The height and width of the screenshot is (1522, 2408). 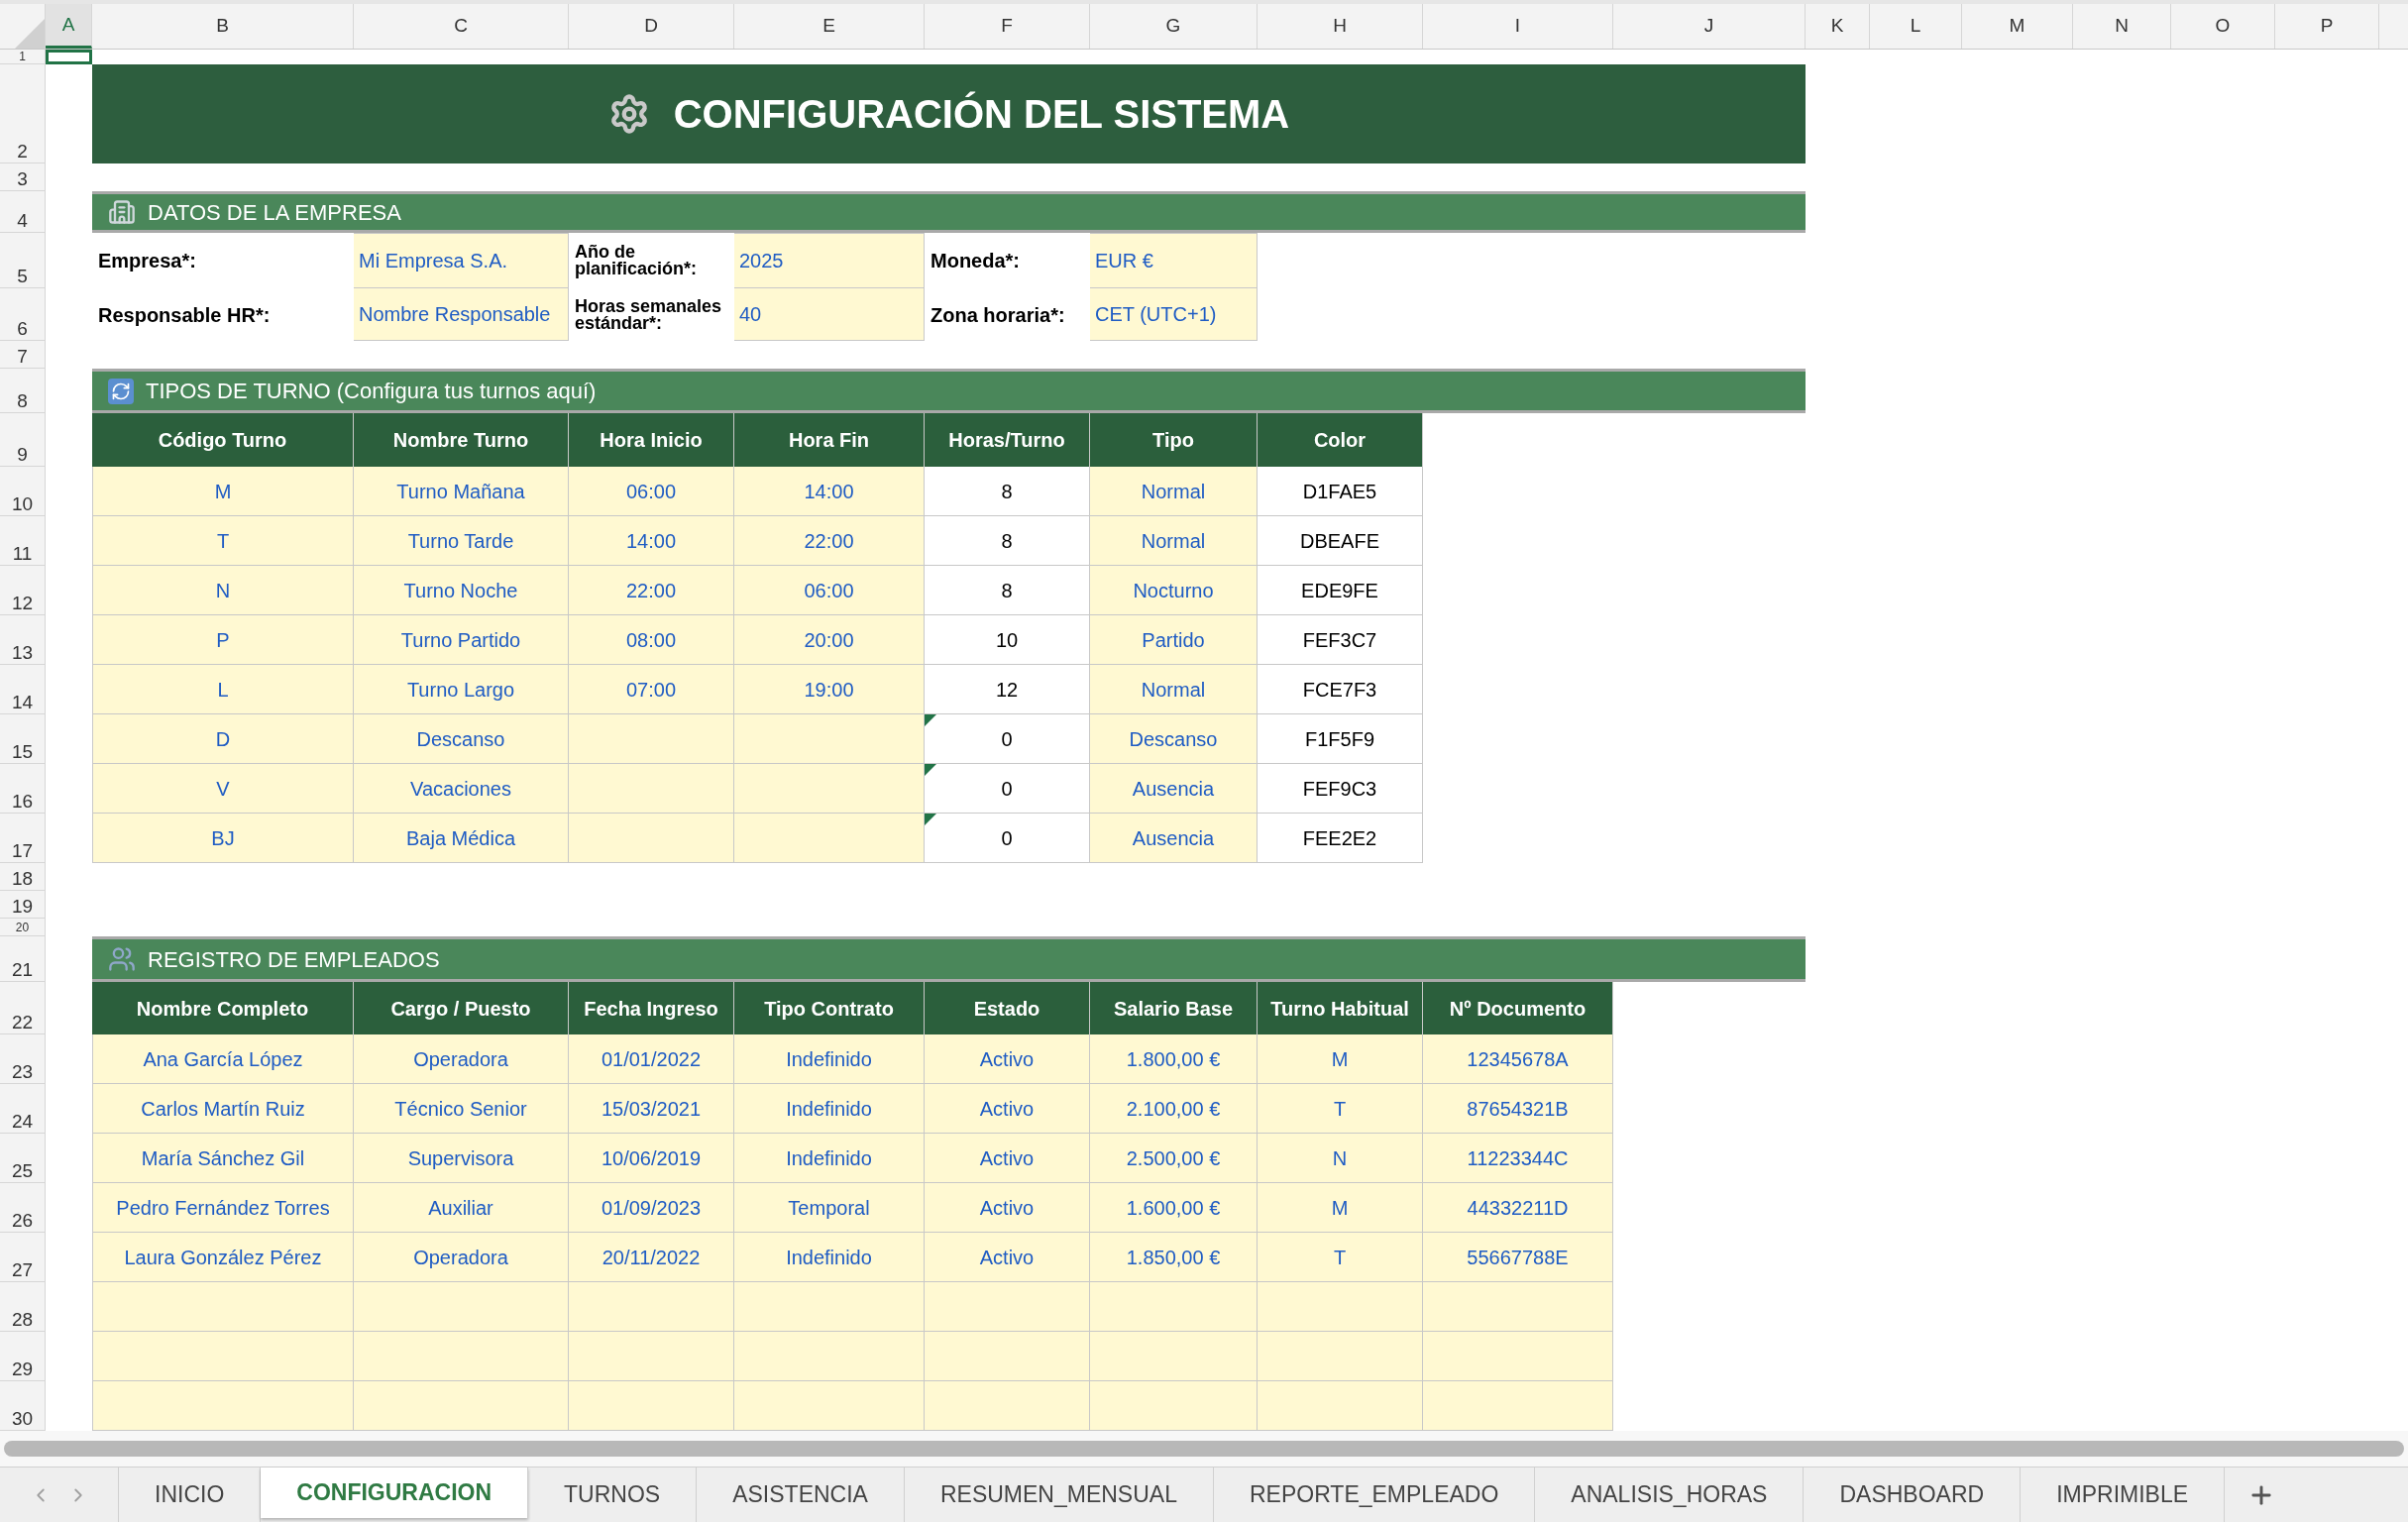 What do you see at coordinates (829, 26) in the screenshot?
I see `column-header: E` at bounding box center [829, 26].